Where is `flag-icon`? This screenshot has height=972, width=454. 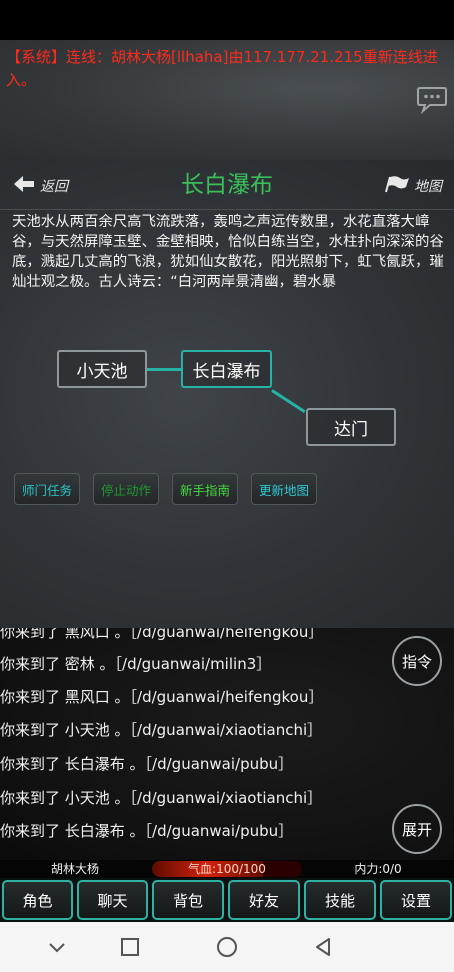
flag-icon is located at coordinates (397, 186).